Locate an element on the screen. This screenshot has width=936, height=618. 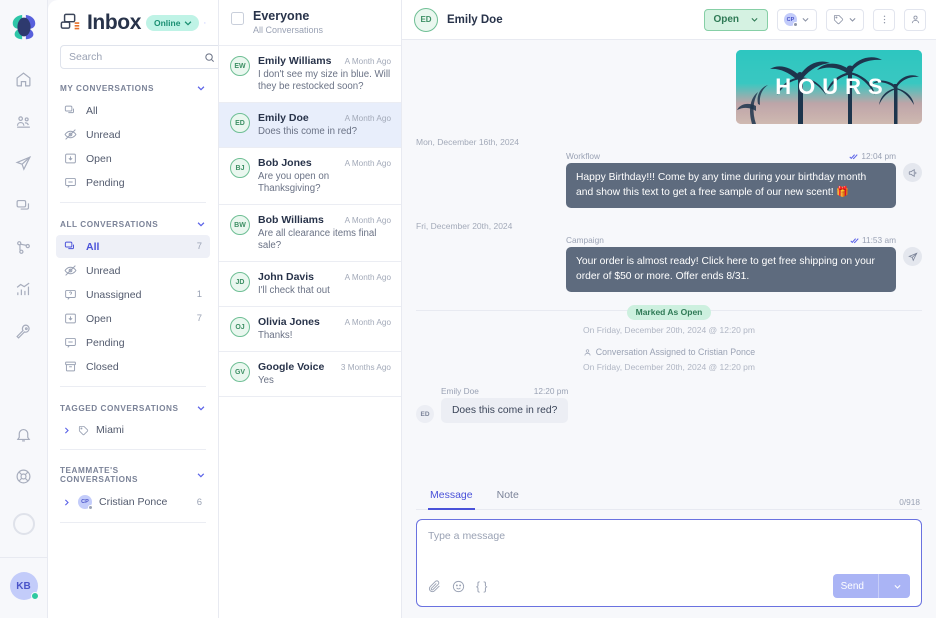
sidebar-item-open: Open 7 is located at coordinates (133, 318).